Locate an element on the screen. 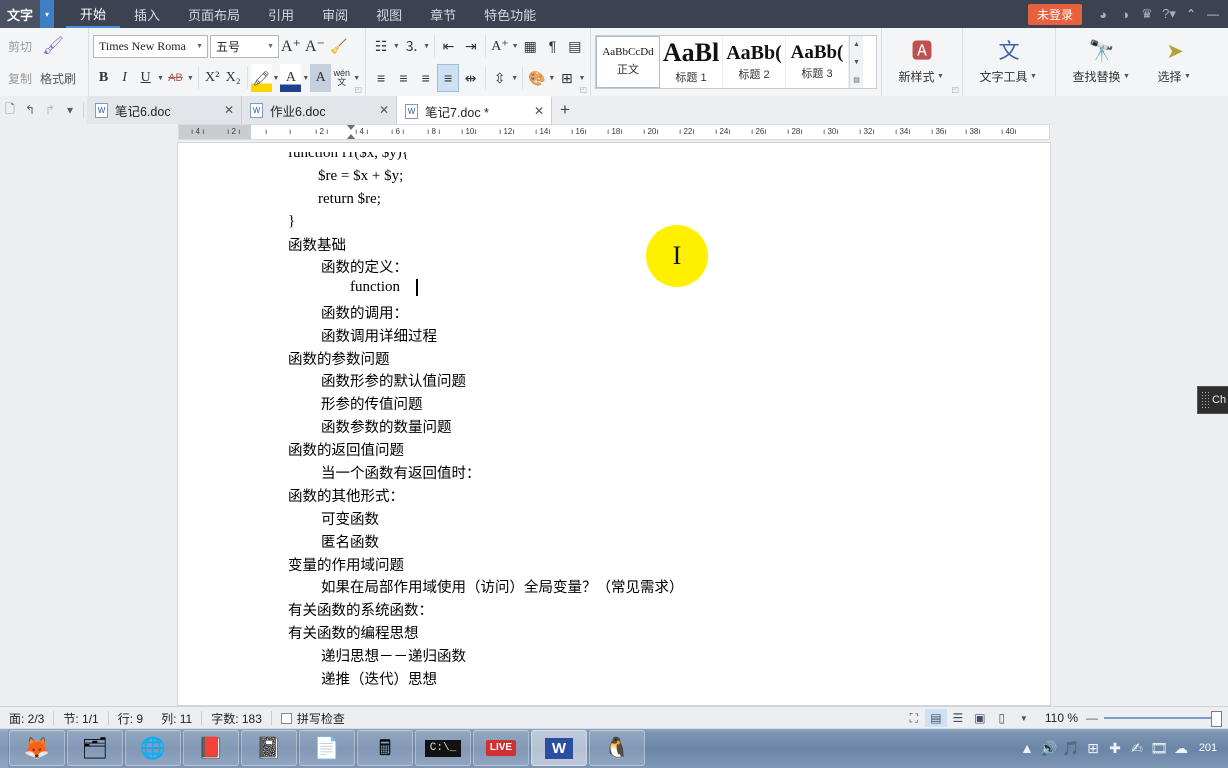 The width and height of the screenshot is (1228, 768). share-icon: ◑ is located at coordinates (1125, 14).